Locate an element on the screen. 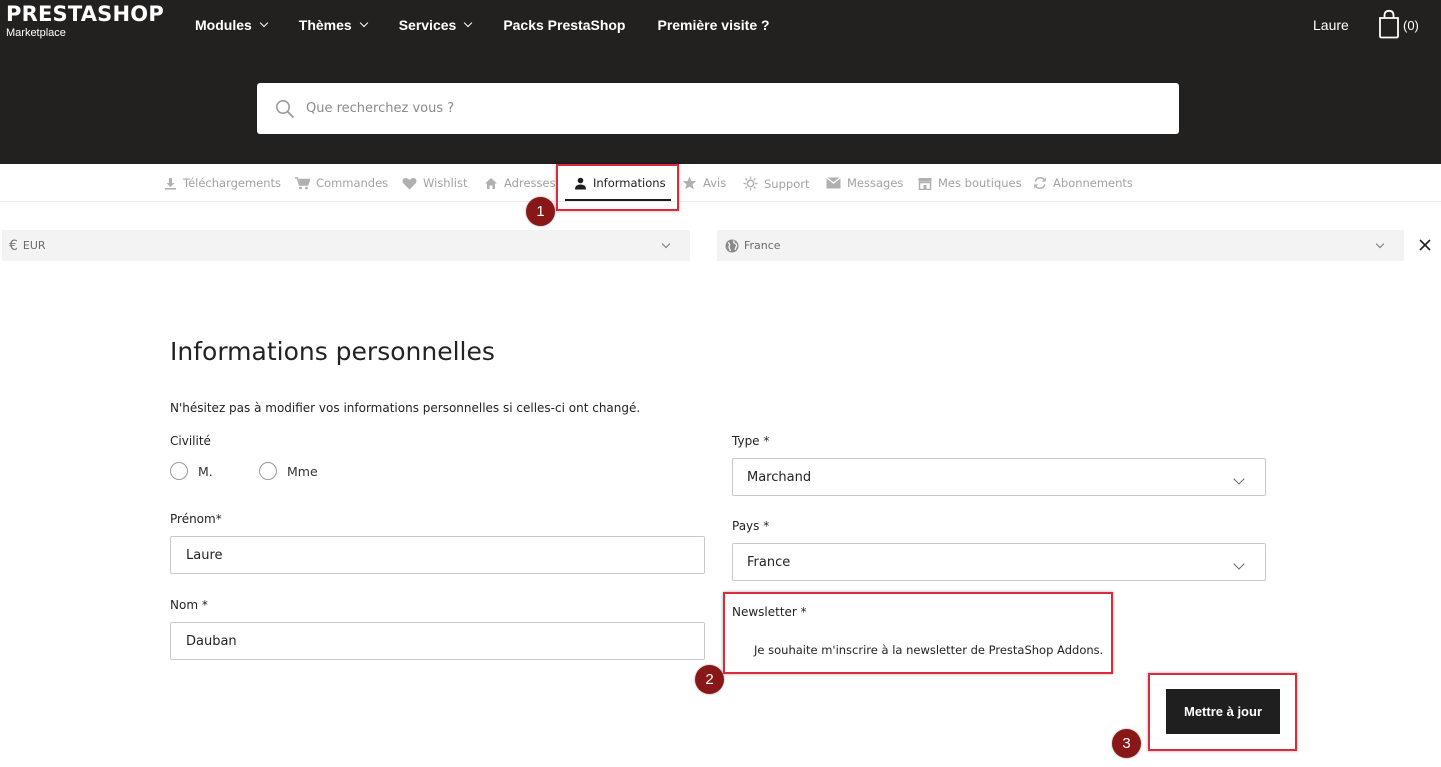 This screenshot has height=767, width=1441. nav-packs: Packs PrestaShop is located at coordinates (564, 25).